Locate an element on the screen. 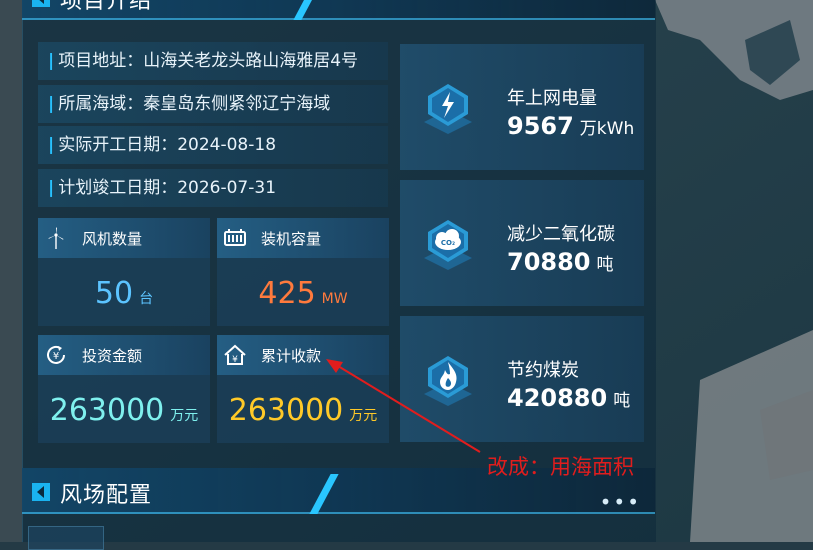 Image resolution: width=813 pixels, height=550 pixels. summary-unit: 万kWh is located at coordinates (607, 129).